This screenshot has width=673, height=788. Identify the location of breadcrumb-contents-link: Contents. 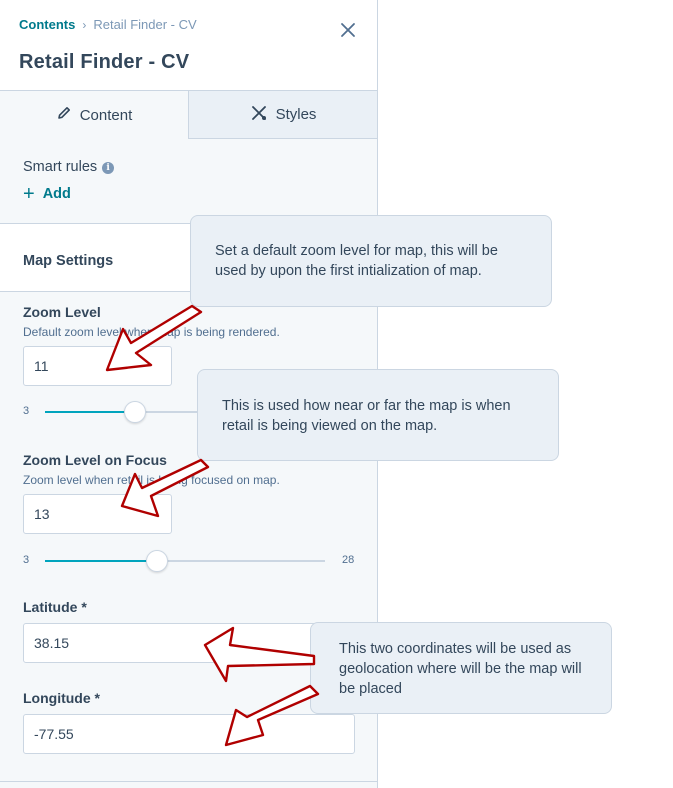
(47, 24).